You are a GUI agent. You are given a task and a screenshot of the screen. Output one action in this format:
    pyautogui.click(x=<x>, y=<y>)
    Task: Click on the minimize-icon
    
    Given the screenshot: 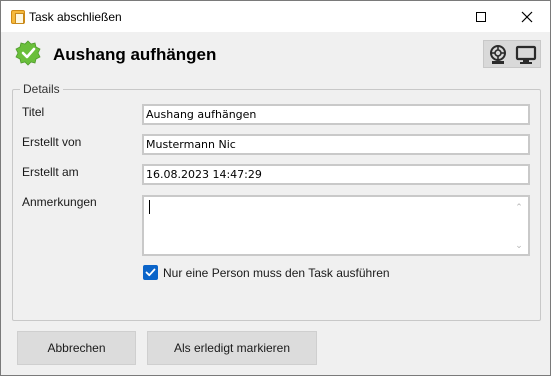 What is the action you would take?
    pyautogui.click(x=481, y=16)
    